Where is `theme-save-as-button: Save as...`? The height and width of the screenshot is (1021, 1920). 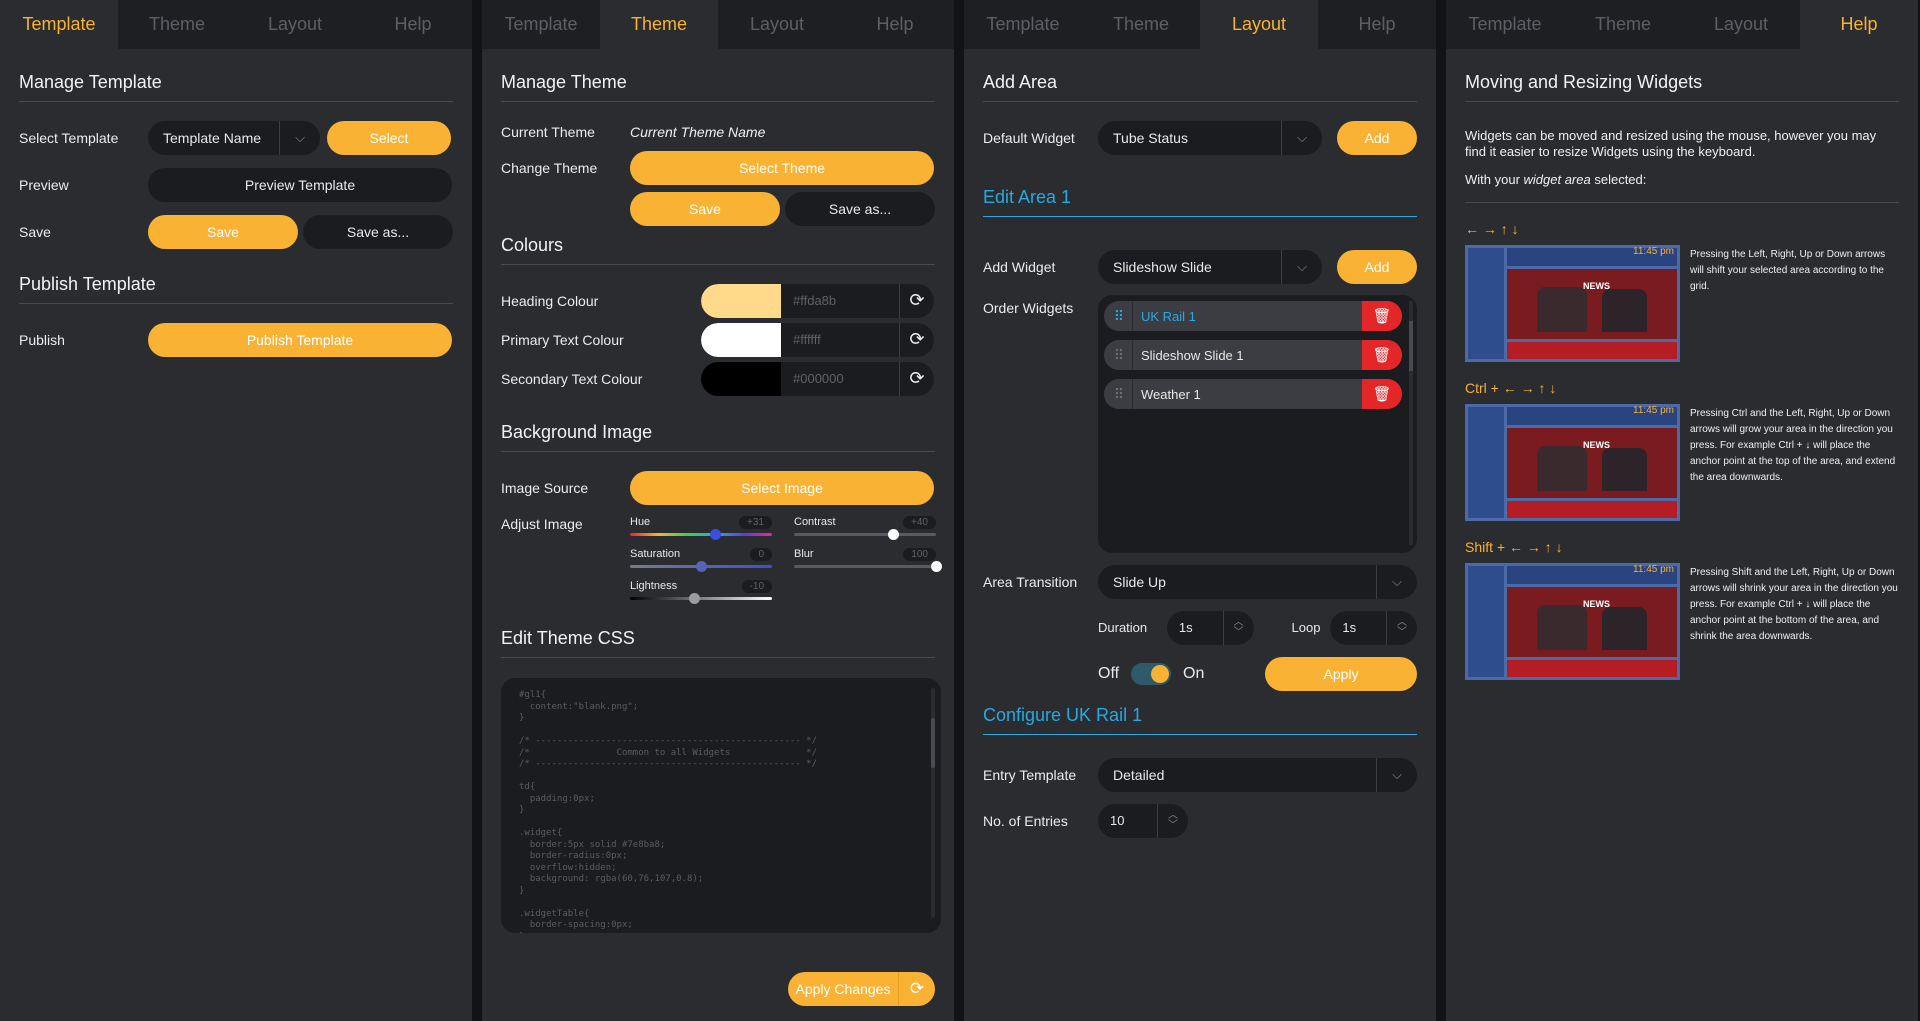
theme-save-as-button: Save as... is located at coordinates (860, 208).